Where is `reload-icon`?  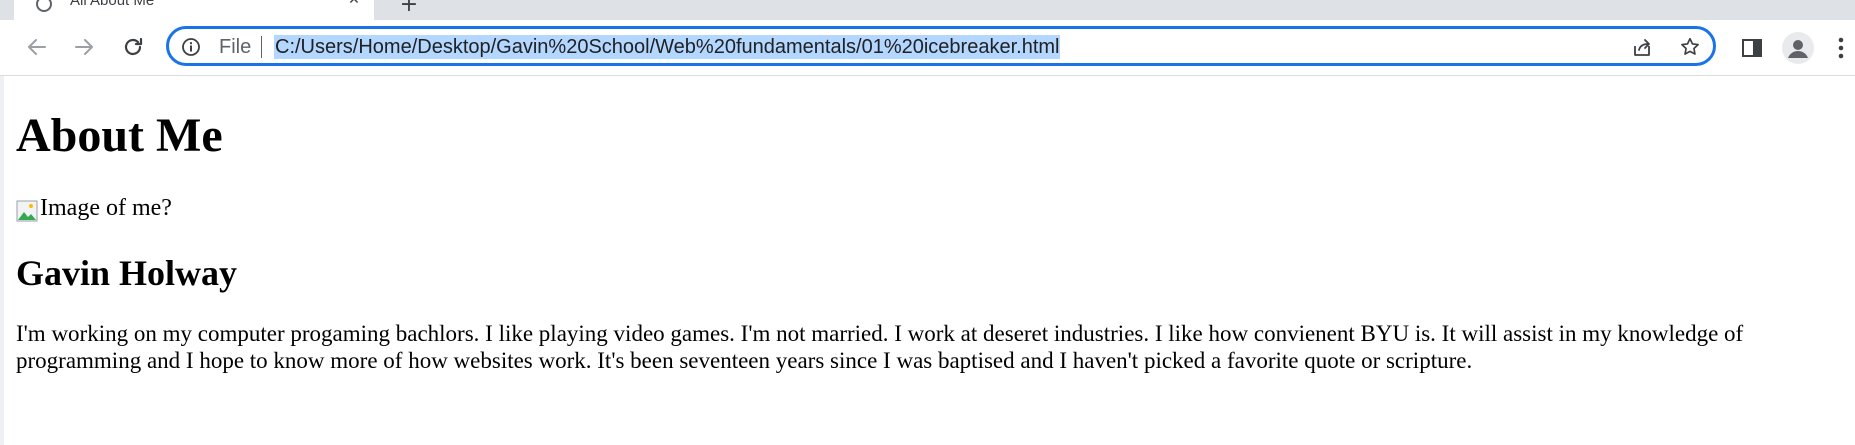
reload-icon is located at coordinates (133, 46).